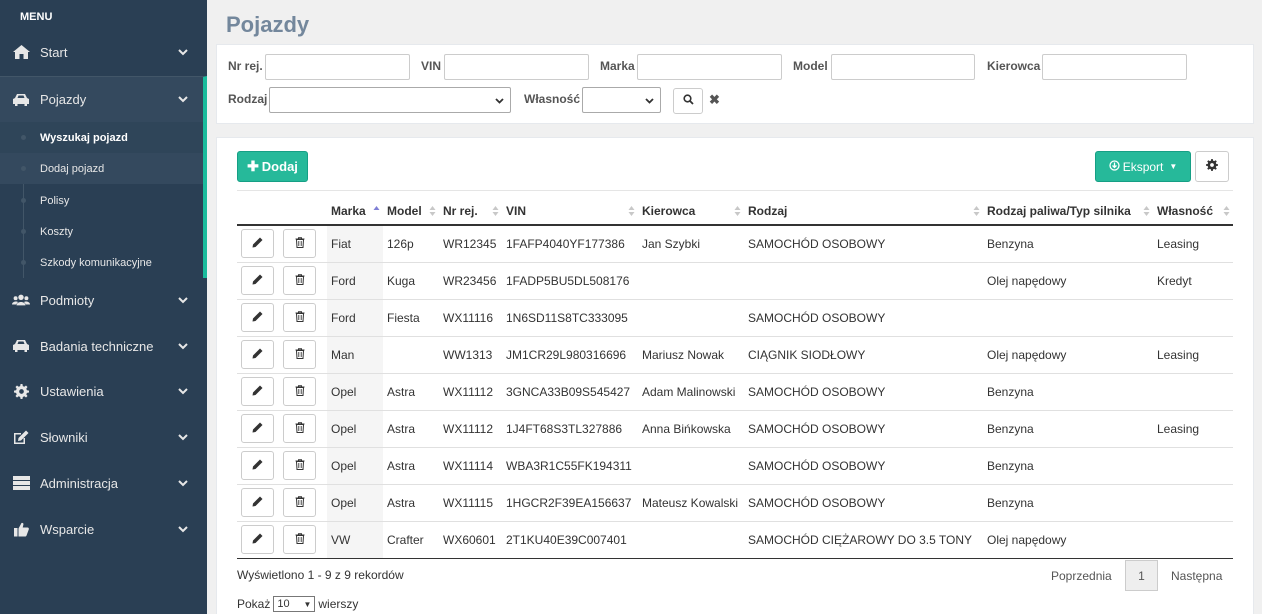 Image resolution: width=1262 pixels, height=614 pixels. I want to click on col-rodzaj: Rodzaj, so click(863, 212).